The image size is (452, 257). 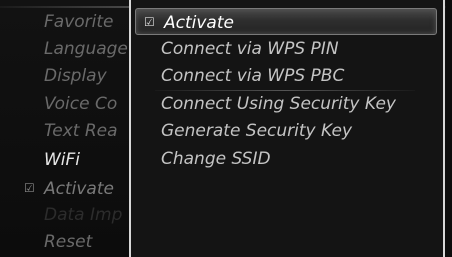 I want to click on right-edge, so click(x=449, y=128).